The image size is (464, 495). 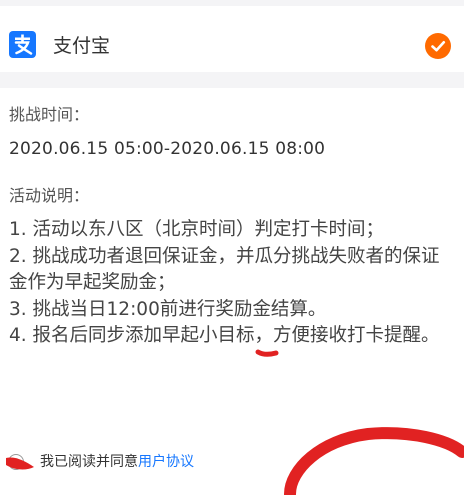 What do you see at coordinates (22, 44) in the screenshot?
I see `alipay-logo-icon` at bounding box center [22, 44].